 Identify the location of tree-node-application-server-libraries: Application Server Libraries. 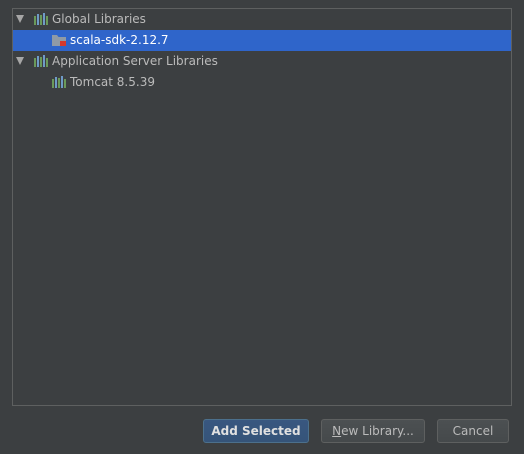
(262, 61).